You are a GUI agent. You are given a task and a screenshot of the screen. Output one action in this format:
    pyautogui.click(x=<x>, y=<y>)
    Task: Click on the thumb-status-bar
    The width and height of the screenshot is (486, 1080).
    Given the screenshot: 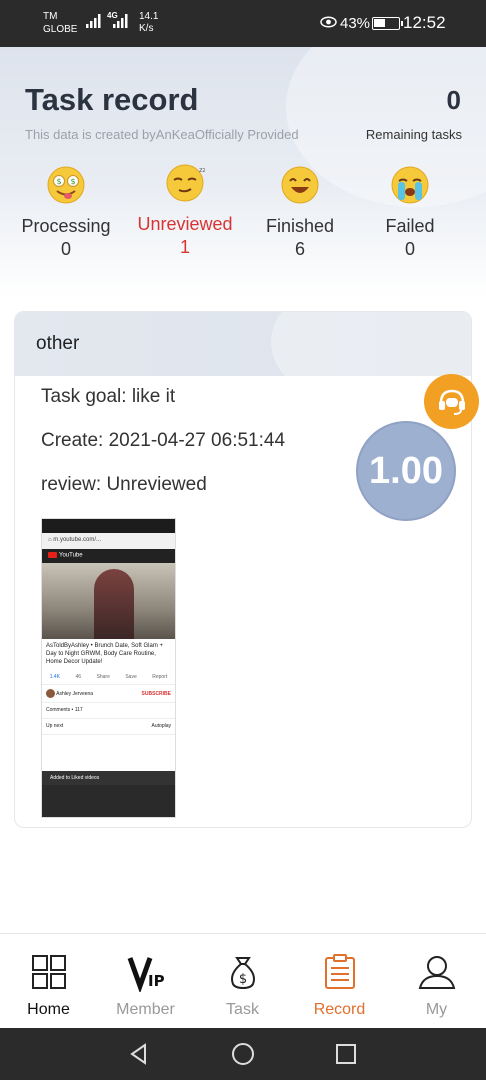 What is the action you would take?
    pyautogui.click(x=108, y=526)
    